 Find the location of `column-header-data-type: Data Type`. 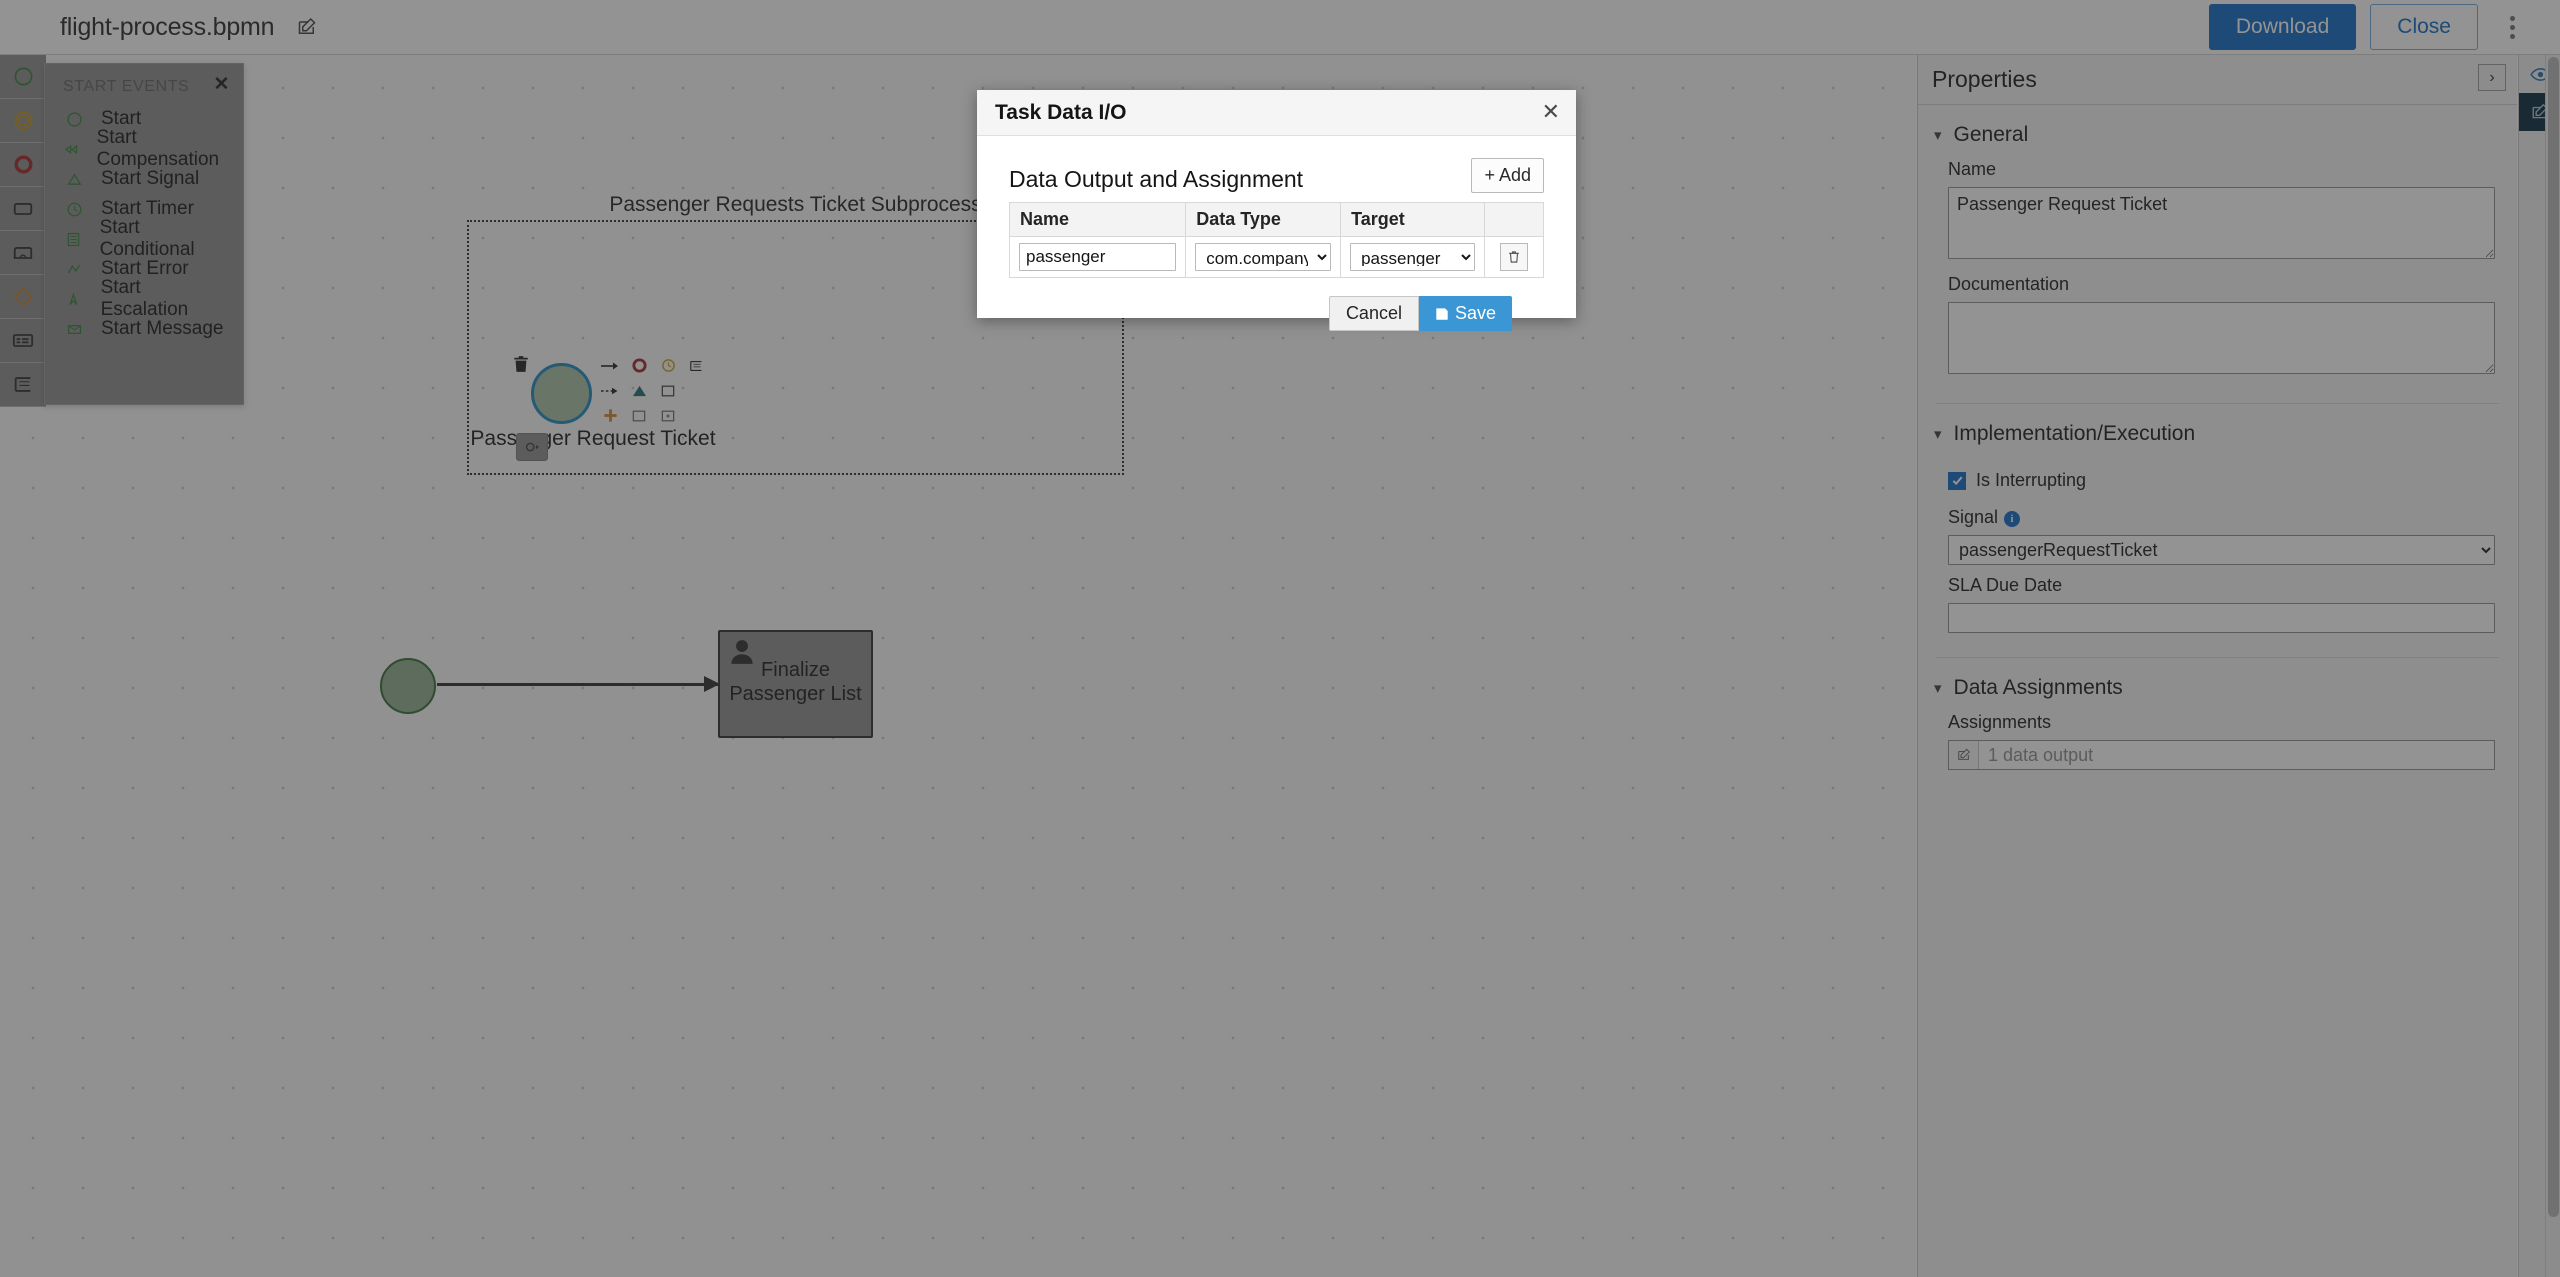

column-header-data-type: Data Type is located at coordinates (1263, 219).